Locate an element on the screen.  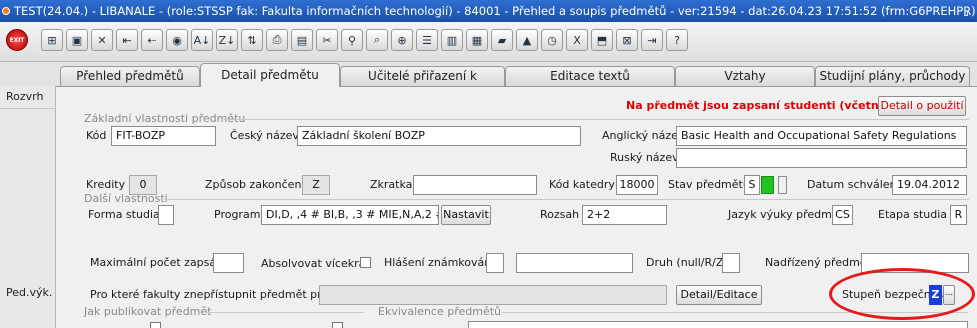
sort-desc-icon: Z↓ is located at coordinates (227, 40).